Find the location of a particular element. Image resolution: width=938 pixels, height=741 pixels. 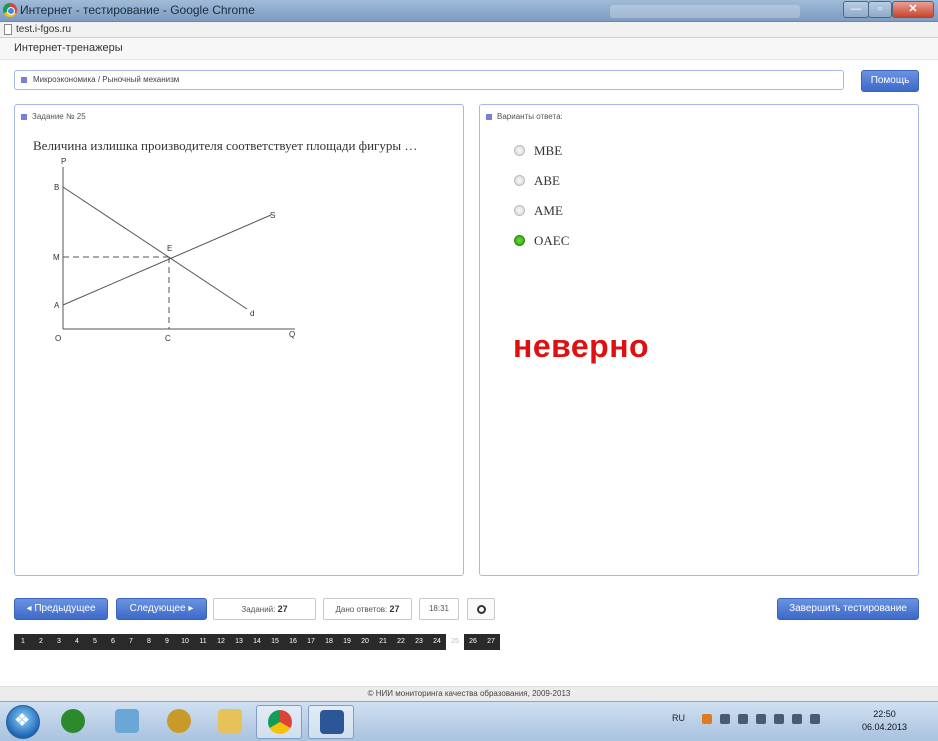

task-number: Задание № 25 is located at coordinates (59, 116).